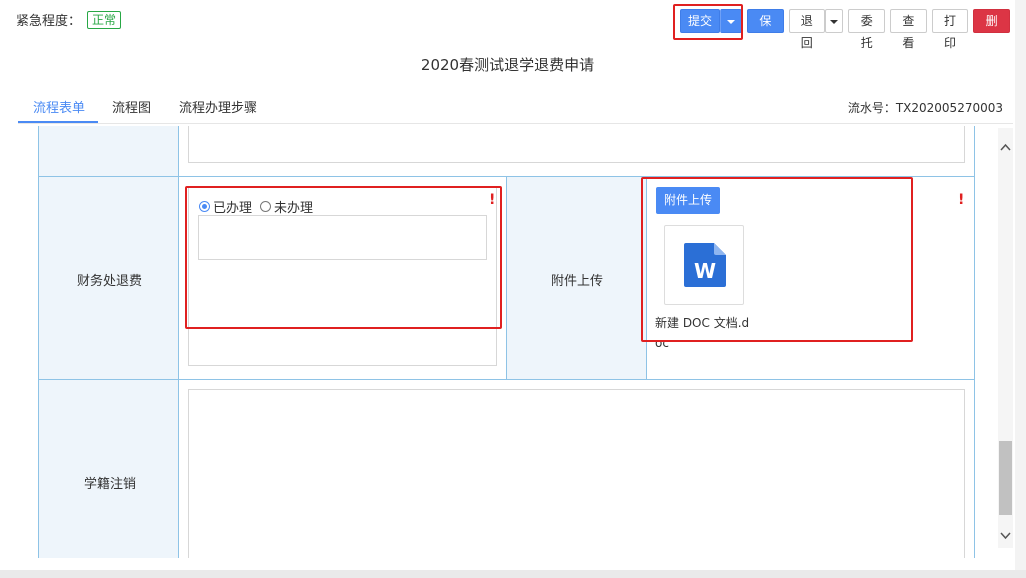 Image resolution: width=1026 pixels, height=578 pixels. Describe the element at coordinates (806, 29) in the screenshot. I see `return-button: 退回` at that location.